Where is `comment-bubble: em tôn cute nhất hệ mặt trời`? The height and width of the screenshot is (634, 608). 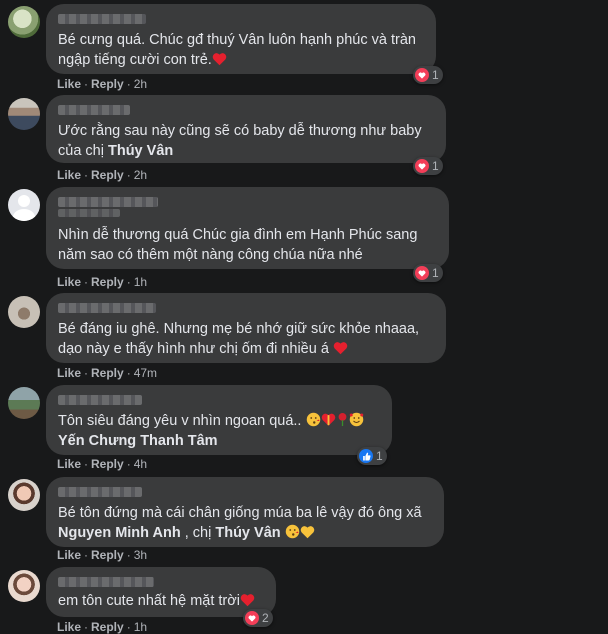
comment-bubble: em tôn cute nhất hệ mặt trời is located at coordinates (161, 592).